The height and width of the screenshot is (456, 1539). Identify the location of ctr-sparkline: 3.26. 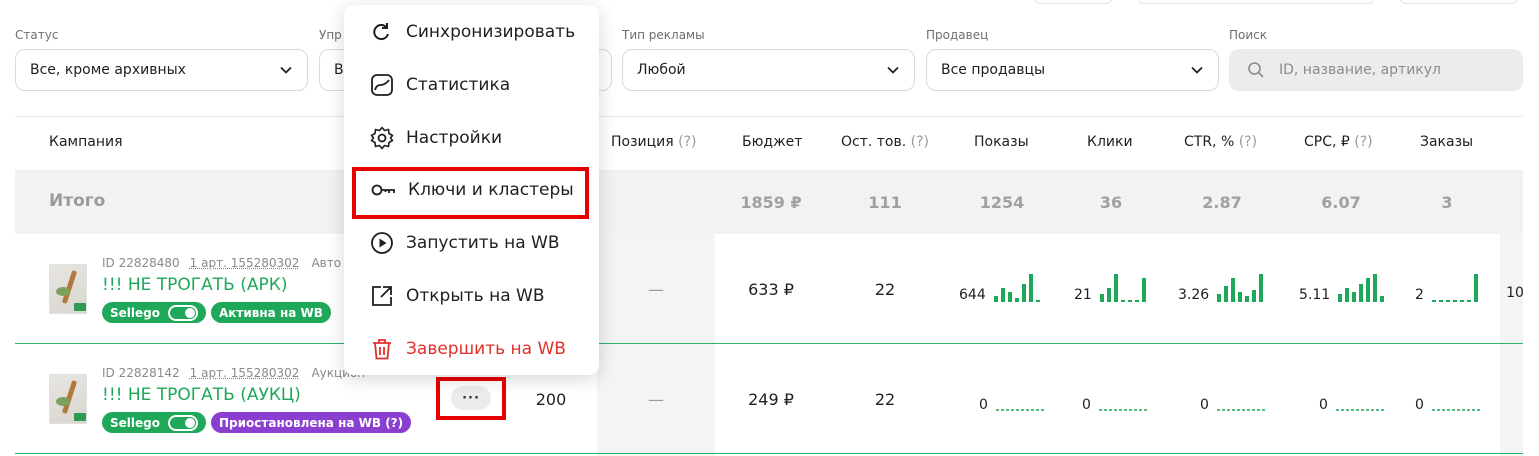
(1221, 288).